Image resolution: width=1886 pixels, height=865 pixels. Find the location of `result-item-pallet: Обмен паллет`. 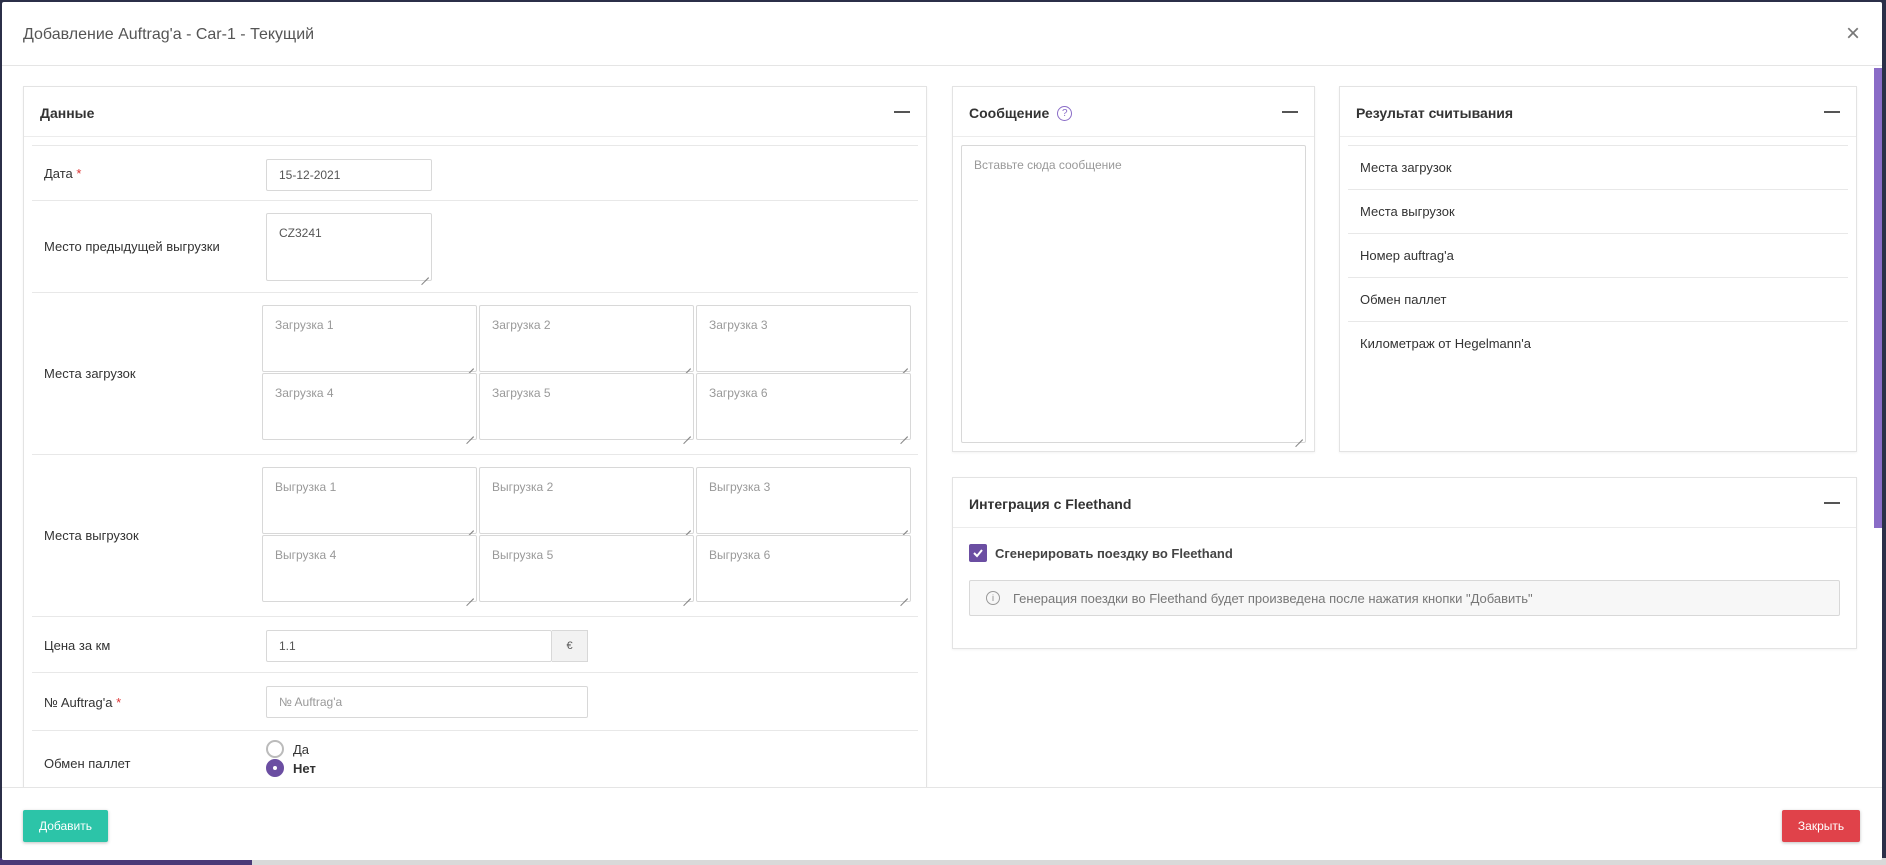

result-item-pallet: Обмен паллет is located at coordinates (1598, 299).